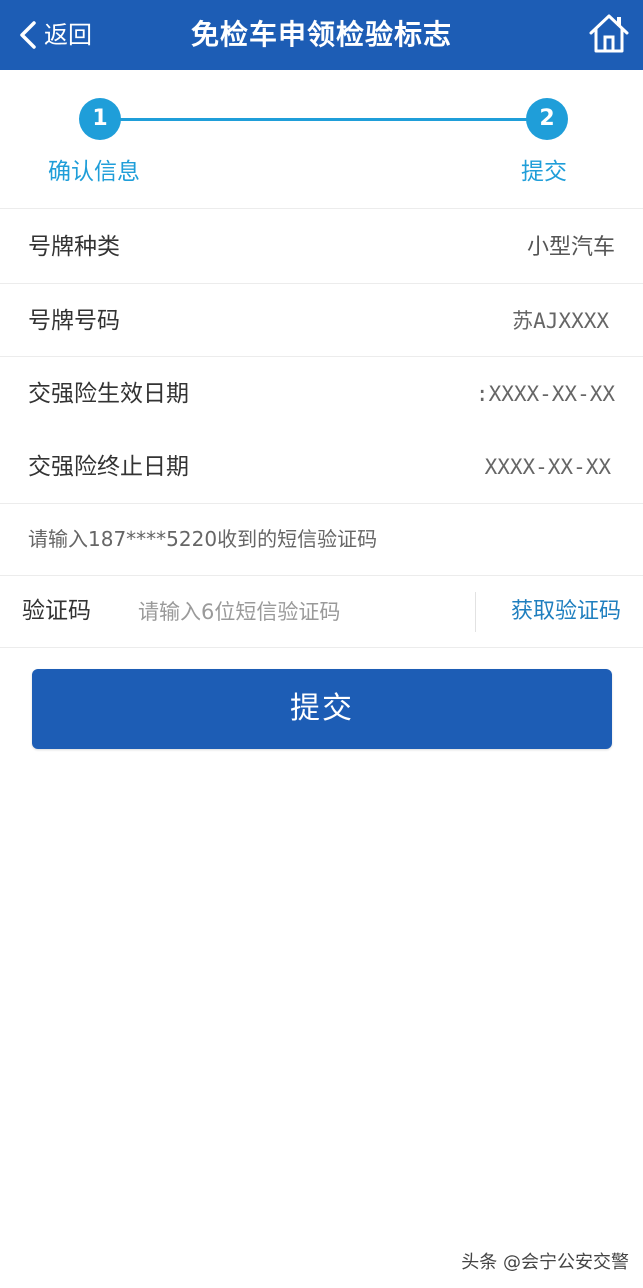  I want to click on plate-number-row: 号牌号码 苏AJXXXX, so click(321, 321).